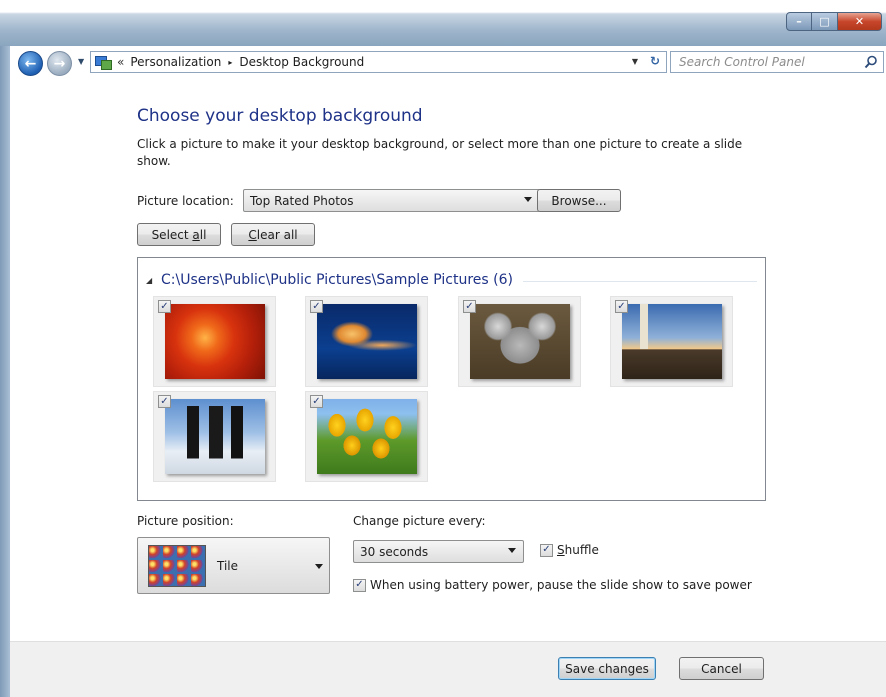 This screenshot has width=886, height=697. I want to click on forward-arrow-icon: →, so click(59, 63).